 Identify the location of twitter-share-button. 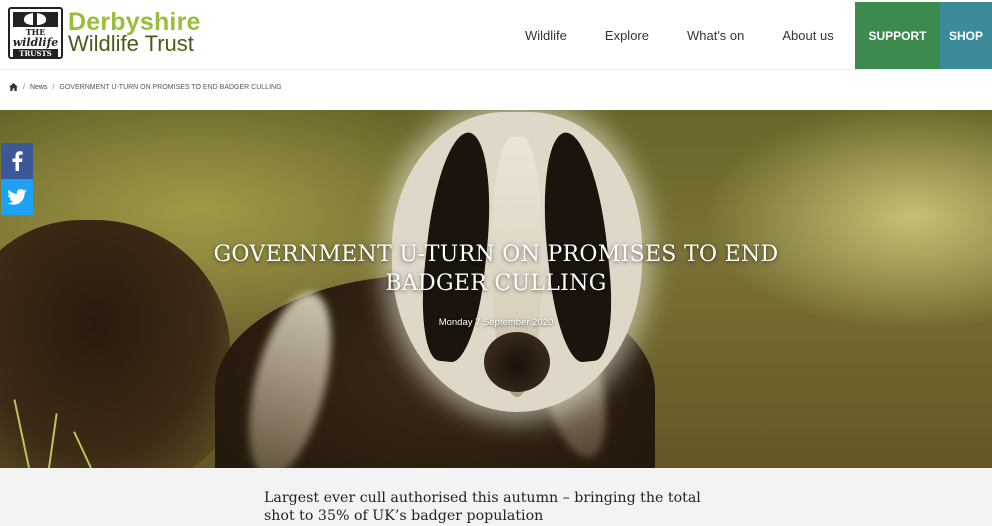
(17, 197).